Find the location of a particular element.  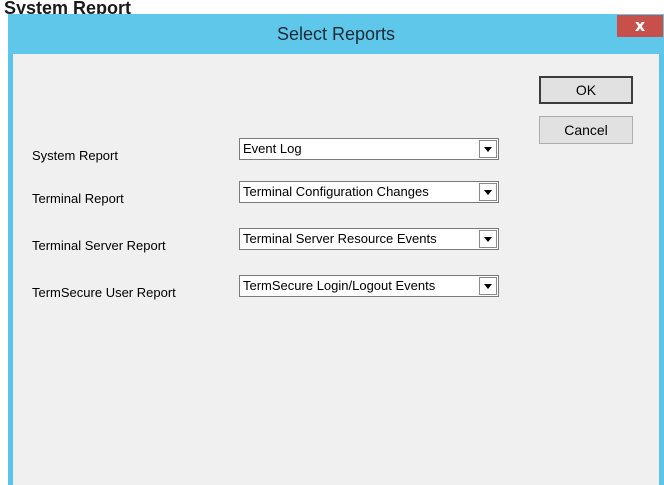

termsecure-user-report-value: TermSecure Login/Logout Events is located at coordinates (339, 285).